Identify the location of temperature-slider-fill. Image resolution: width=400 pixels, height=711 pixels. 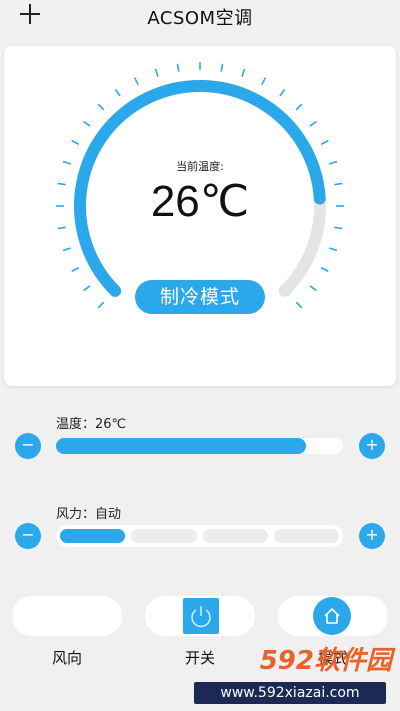
(181, 446).